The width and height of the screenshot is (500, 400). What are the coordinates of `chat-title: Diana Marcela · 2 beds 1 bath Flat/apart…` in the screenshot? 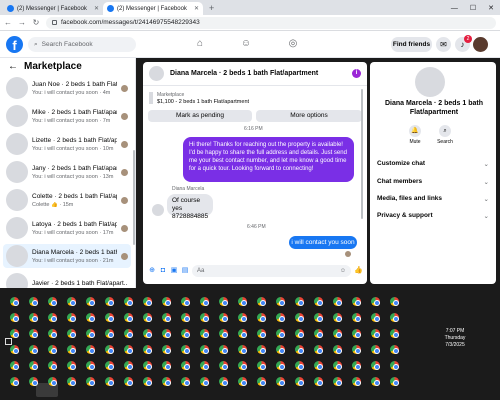 It's located at (258, 73).